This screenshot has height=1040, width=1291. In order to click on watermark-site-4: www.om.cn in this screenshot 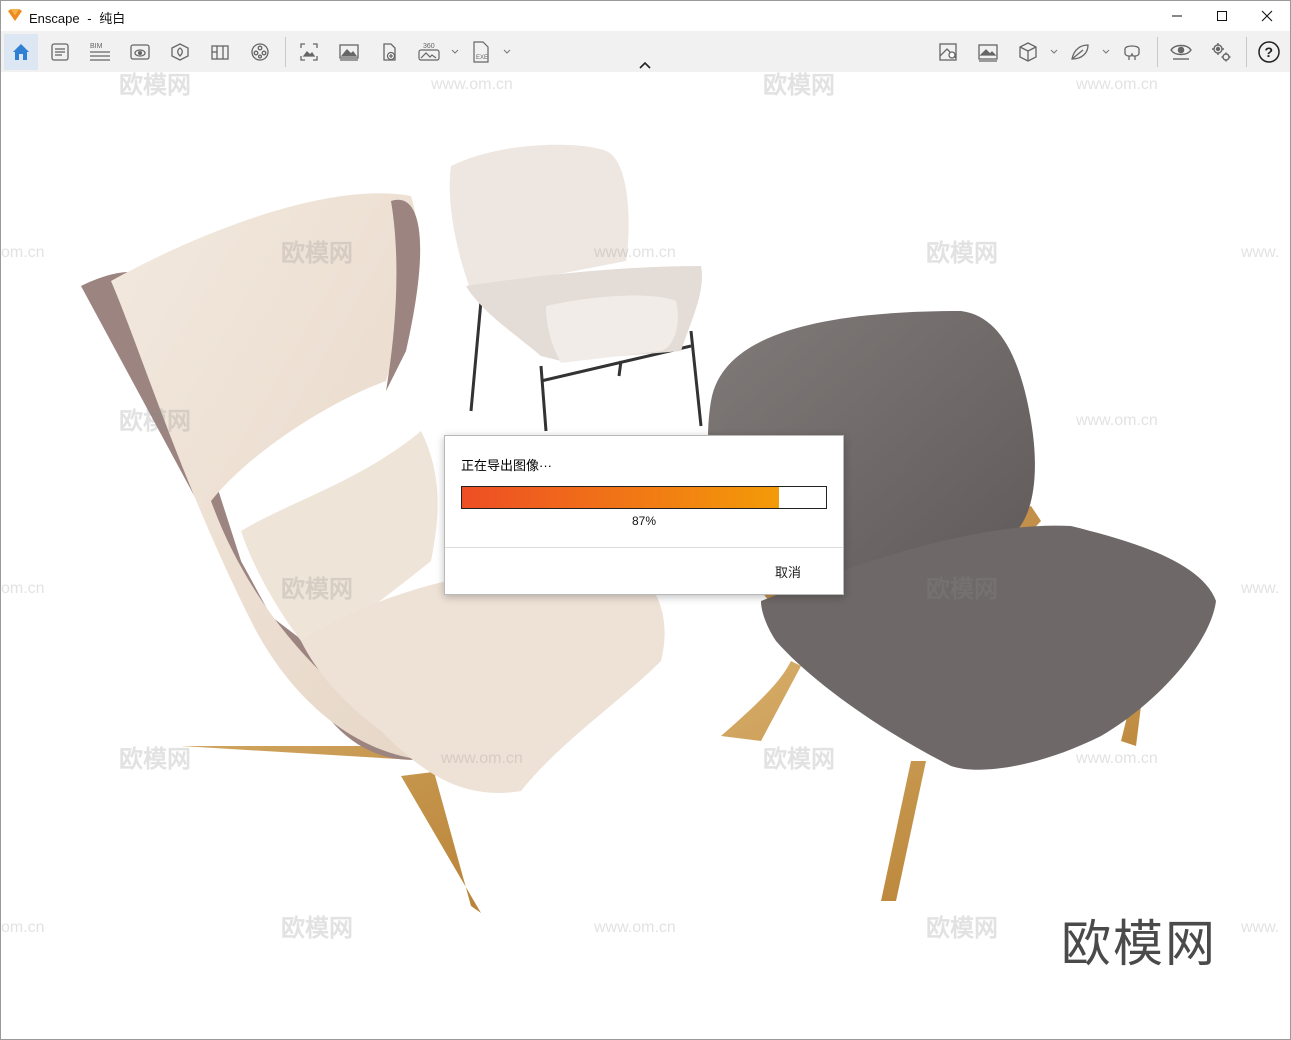, I will do `click(1116, 420)`.